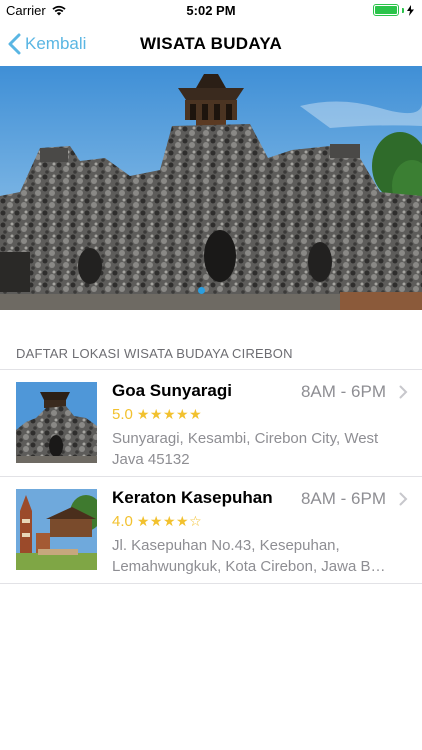 This screenshot has width=422, height=750. What do you see at coordinates (410, 10) in the screenshot?
I see `bolt-icon` at bounding box center [410, 10].